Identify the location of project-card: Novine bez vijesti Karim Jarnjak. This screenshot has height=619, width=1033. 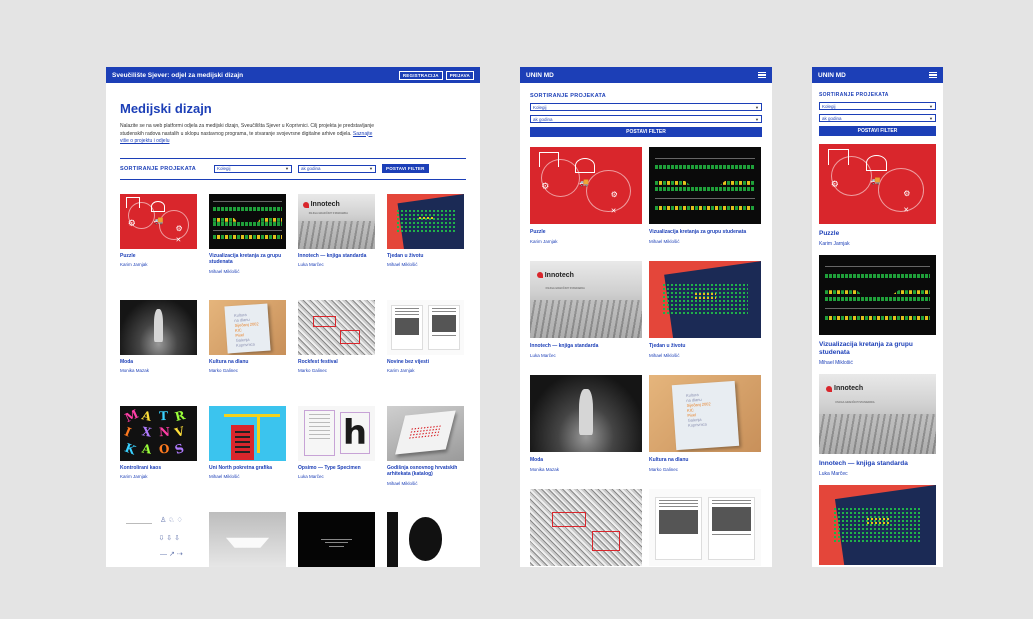
(425, 352).